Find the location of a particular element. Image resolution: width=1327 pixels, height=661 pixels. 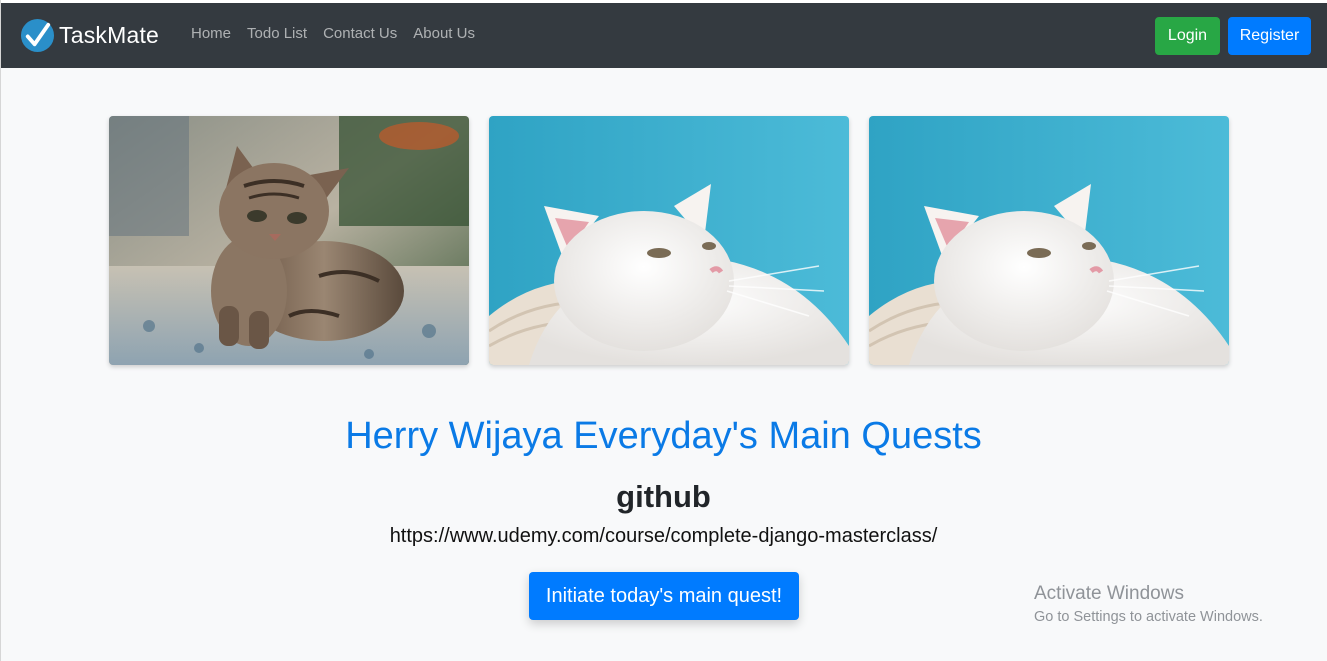

brand: TaskMate is located at coordinates (89, 35).